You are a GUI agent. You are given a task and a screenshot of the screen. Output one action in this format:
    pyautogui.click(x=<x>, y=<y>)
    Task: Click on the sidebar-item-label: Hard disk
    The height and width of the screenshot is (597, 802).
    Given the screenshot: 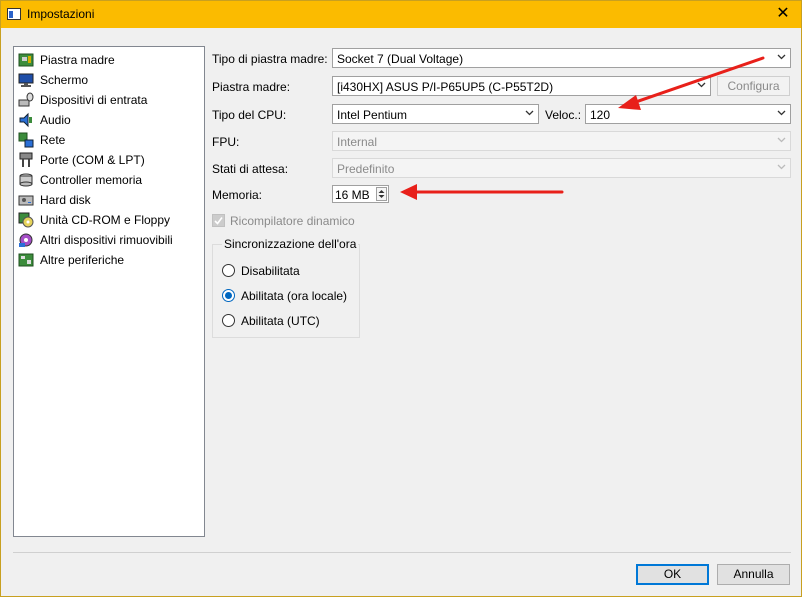 What is the action you would take?
    pyautogui.click(x=65, y=200)
    